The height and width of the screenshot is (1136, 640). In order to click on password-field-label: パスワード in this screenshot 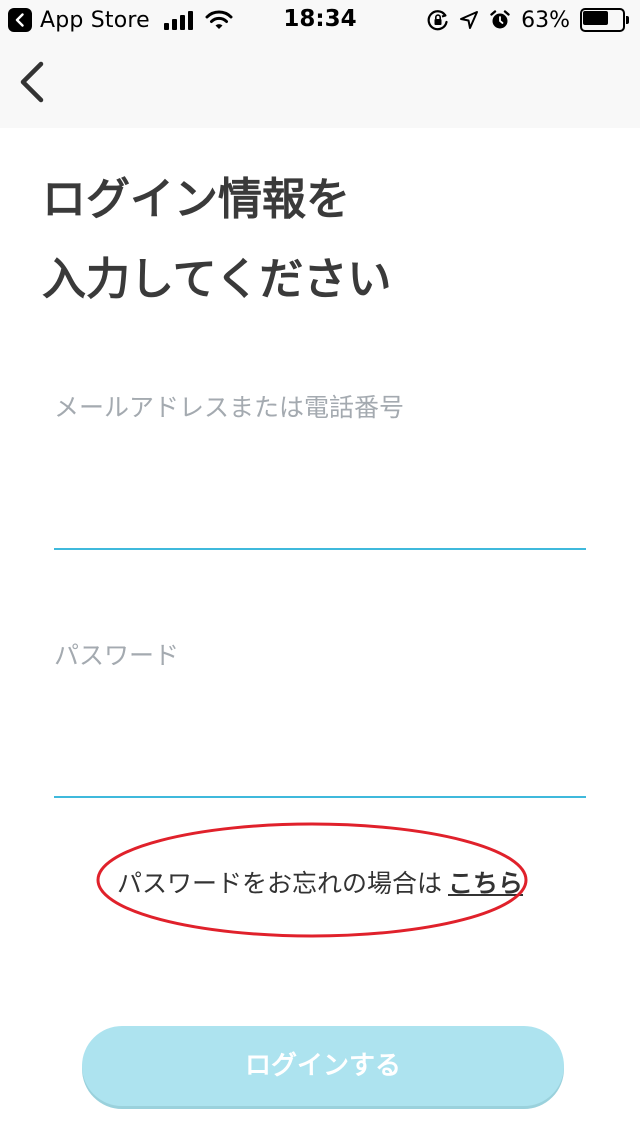, I will do `click(117, 655)`.